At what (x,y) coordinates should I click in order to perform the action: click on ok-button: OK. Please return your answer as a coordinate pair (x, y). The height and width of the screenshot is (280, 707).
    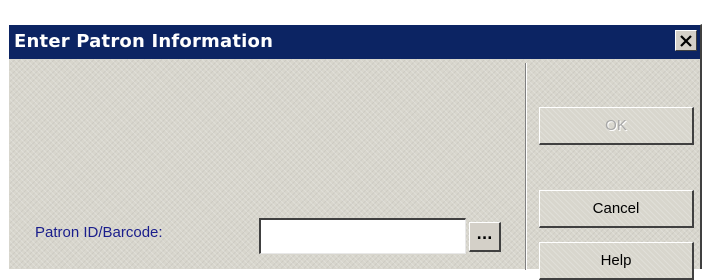
    Looking at the image, I should click on (616, 126).